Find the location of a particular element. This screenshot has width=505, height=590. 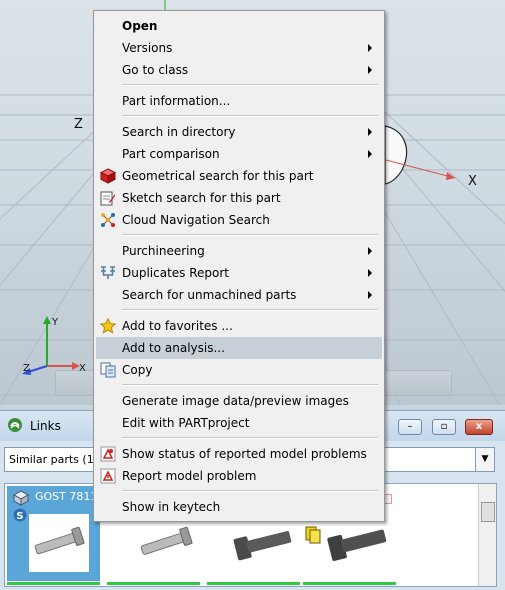

menu-item-search-in-directory: Search in directory is located at coordinates (239, 132).